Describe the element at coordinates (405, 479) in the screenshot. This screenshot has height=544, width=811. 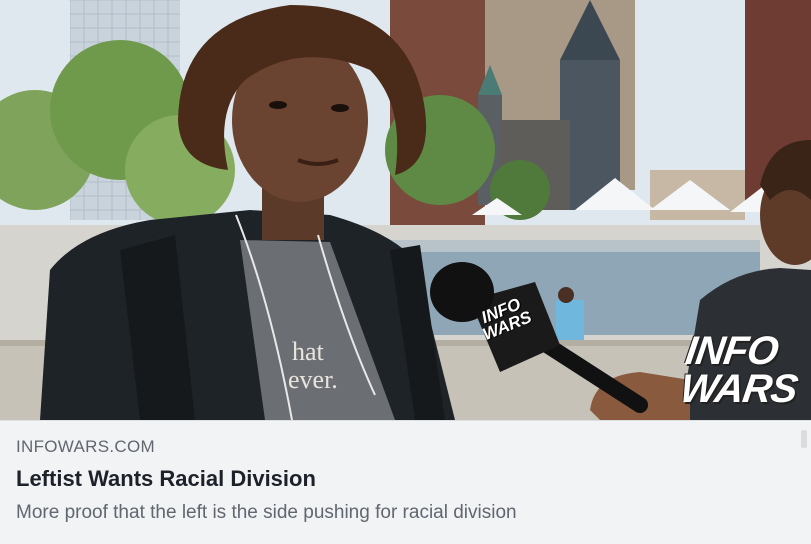
I see `link-headline: Leftist Wants Racial Division` at that location.